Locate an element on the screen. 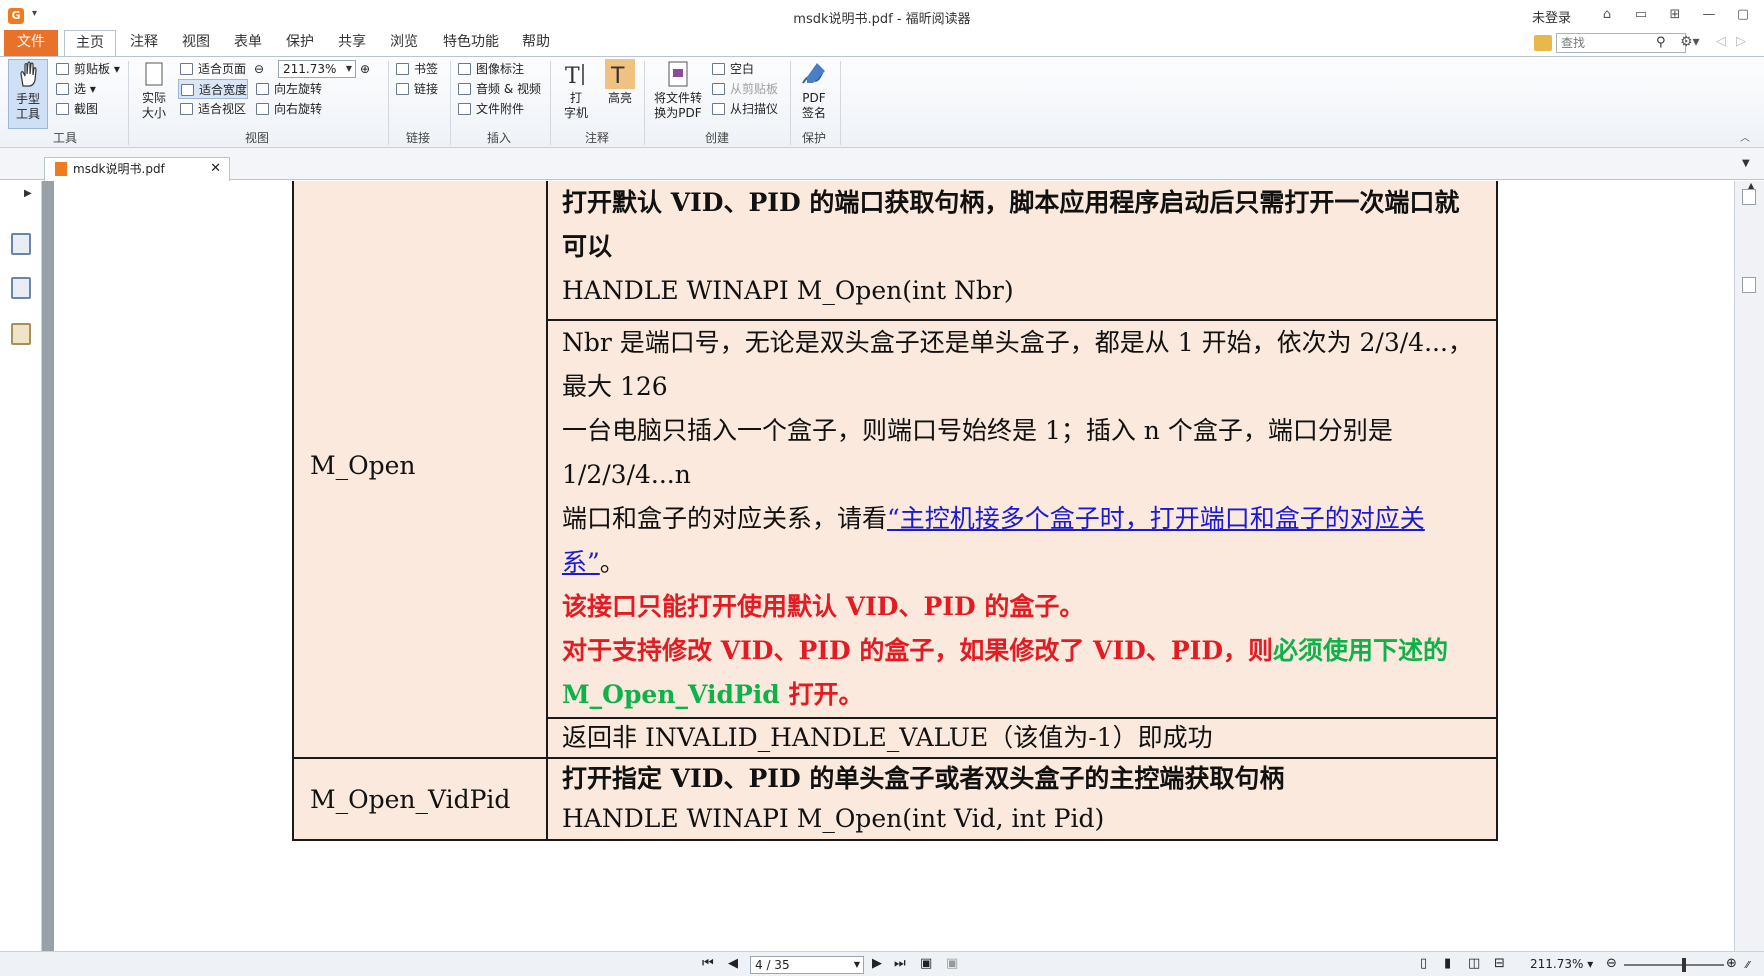 Image resolution: width=1764 pixels, height=976 pixels. audio-video-label: 音频 & 视频 is located at coordinates (508, 89).